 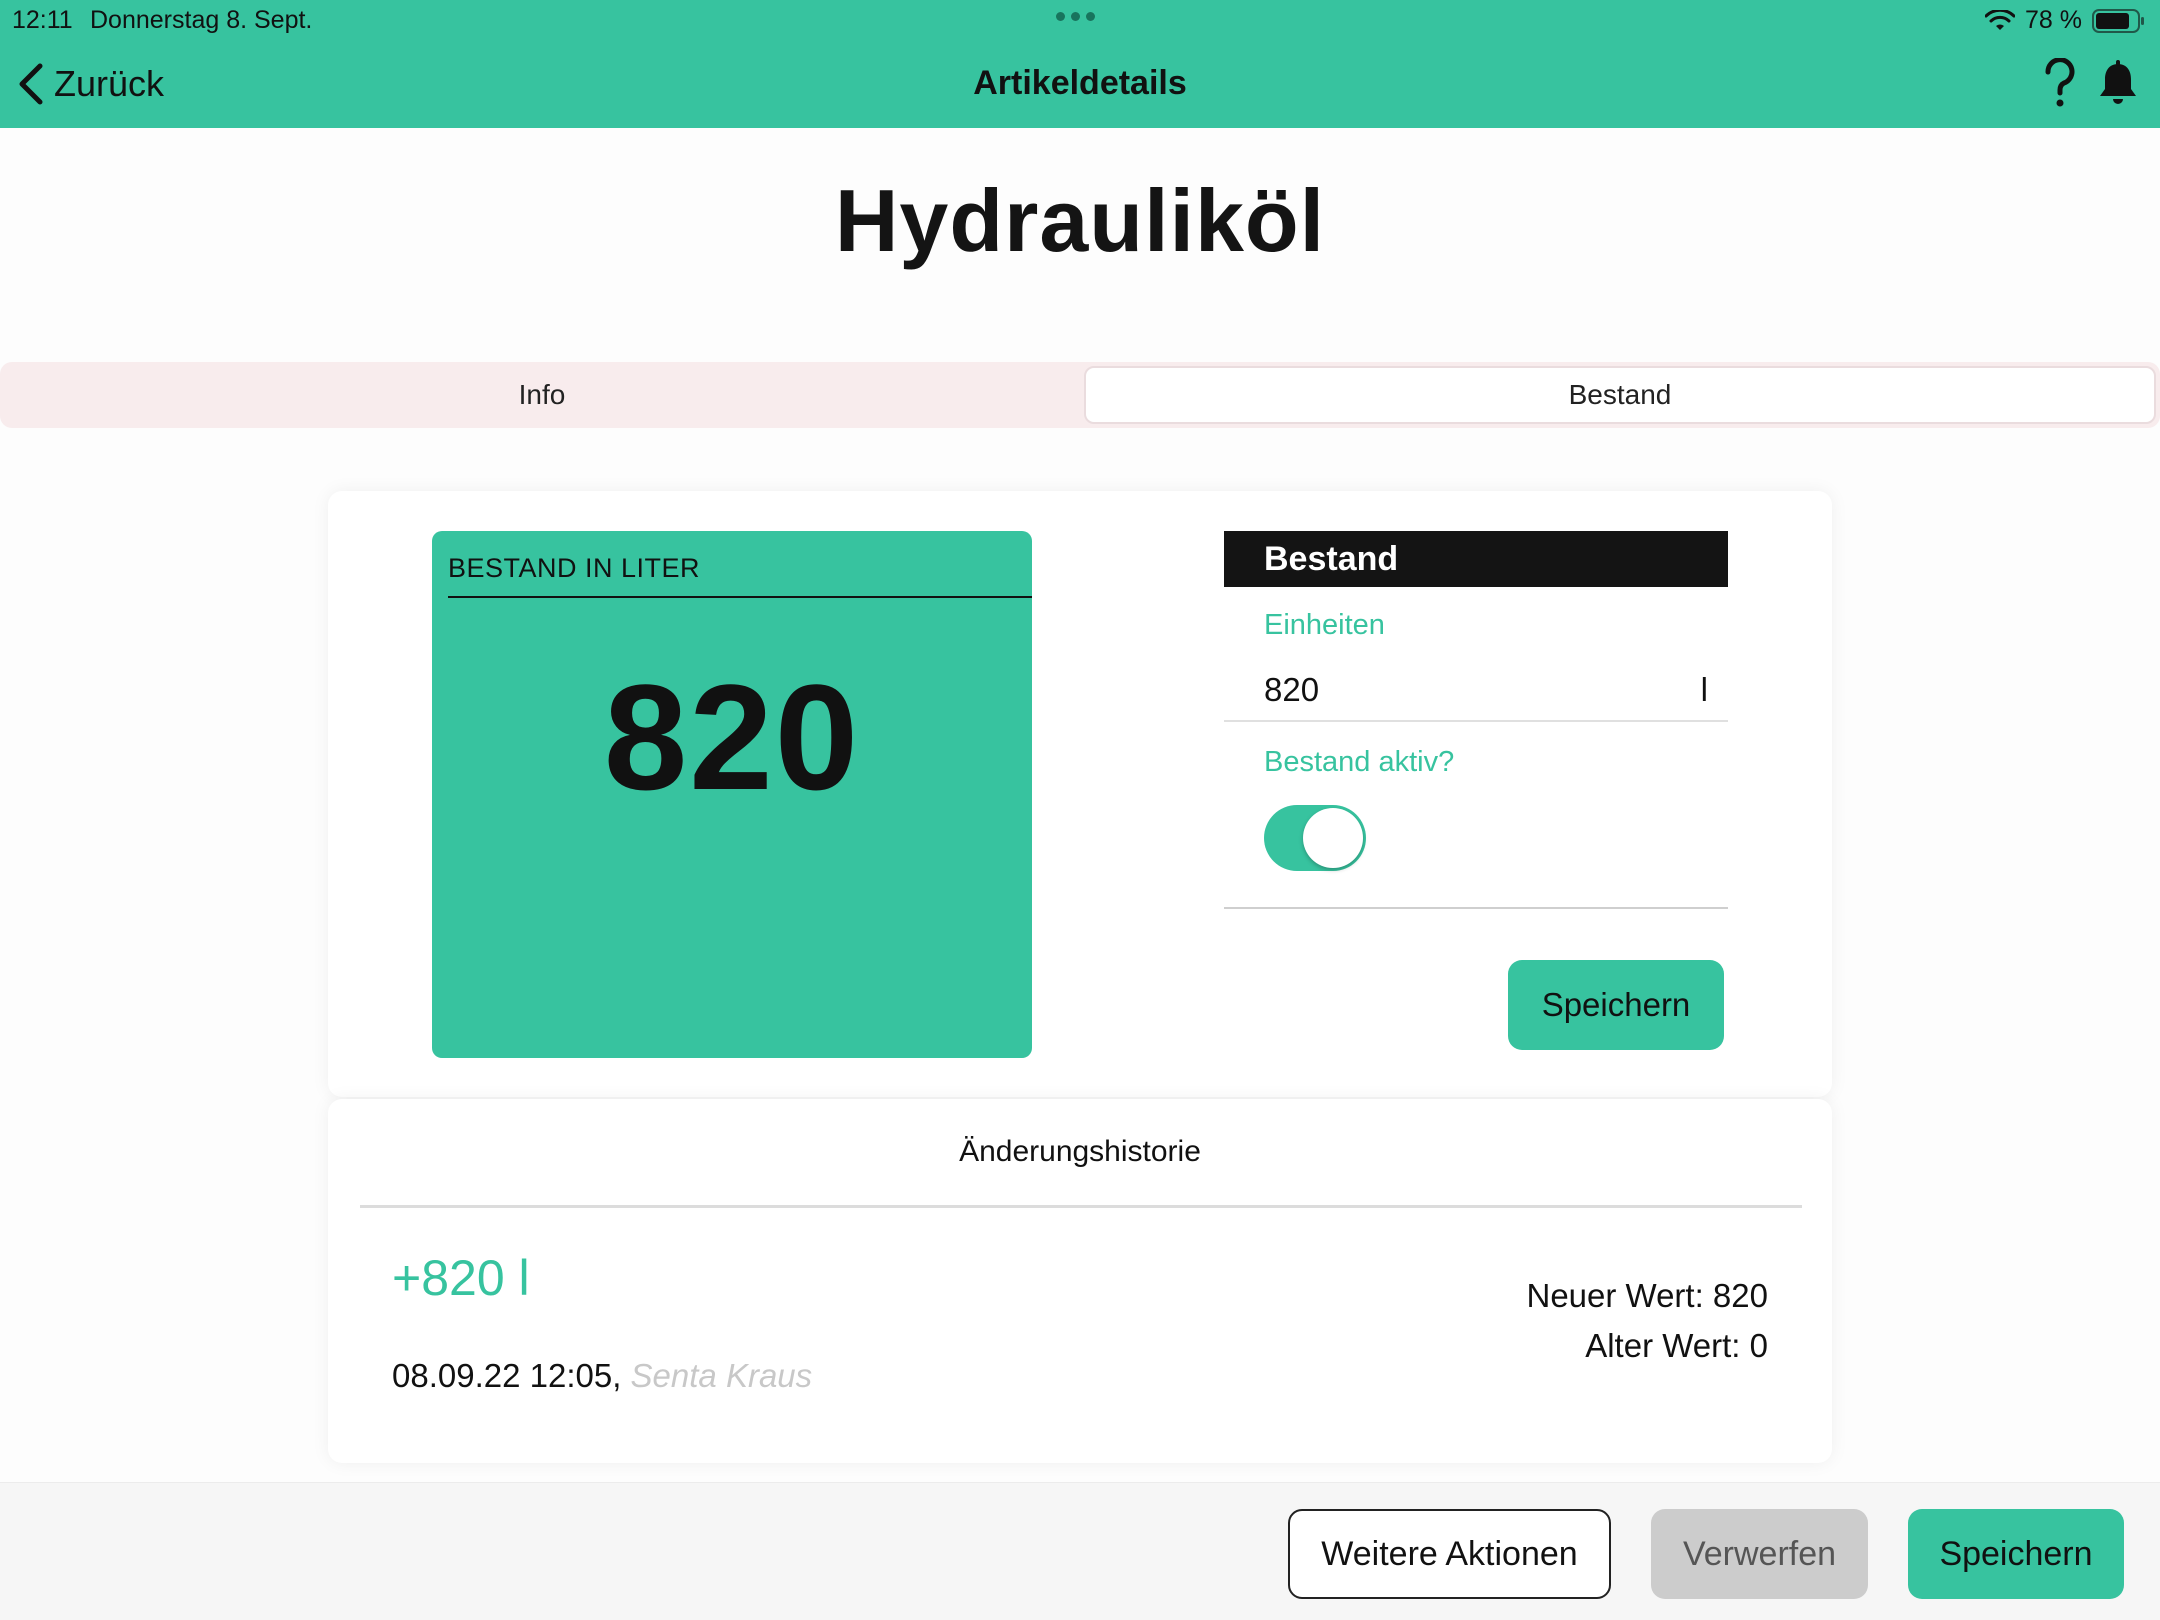 I want to click on history-timestamp: 08.09.22 12:05,, so click(x=507, y=1375).